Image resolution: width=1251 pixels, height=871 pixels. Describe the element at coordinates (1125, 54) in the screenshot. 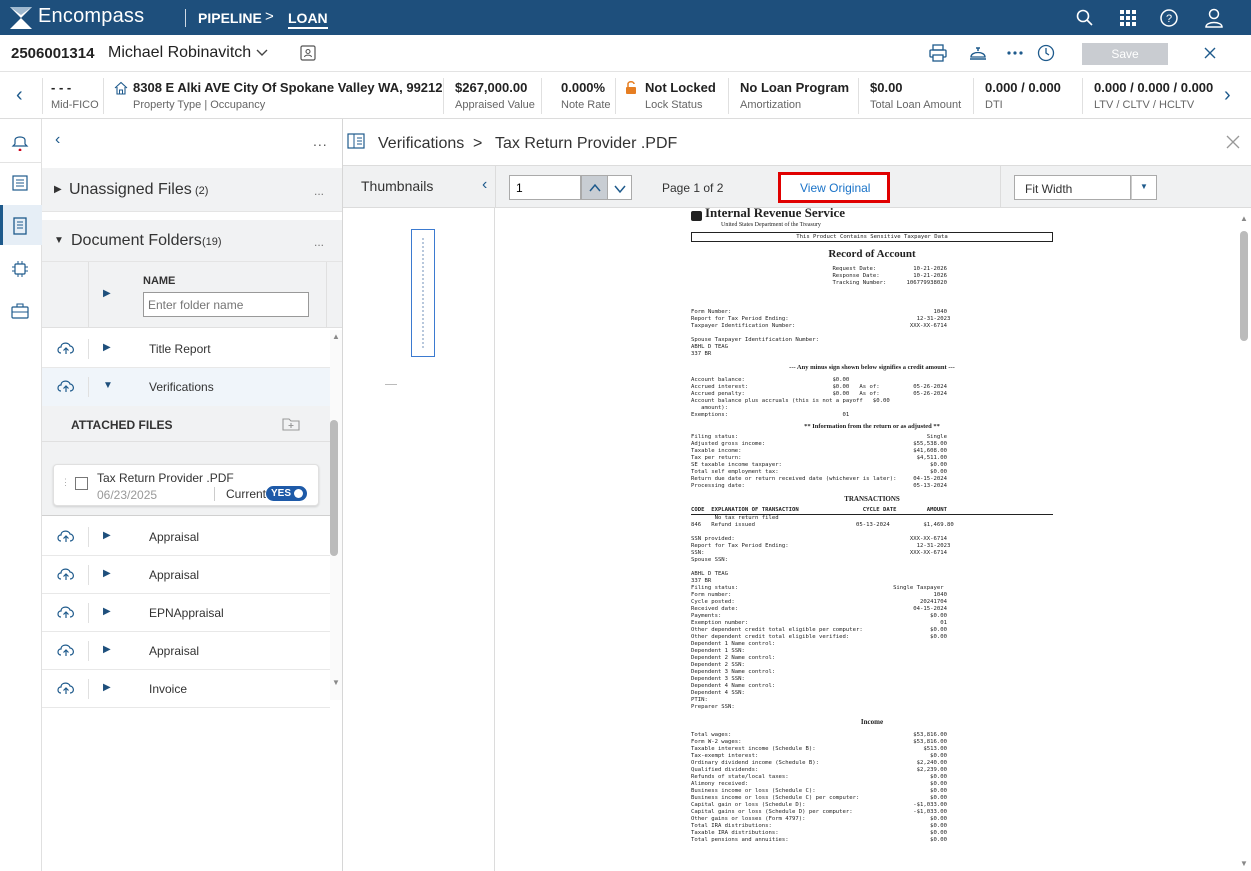

I see `save-button: Save` at that location.